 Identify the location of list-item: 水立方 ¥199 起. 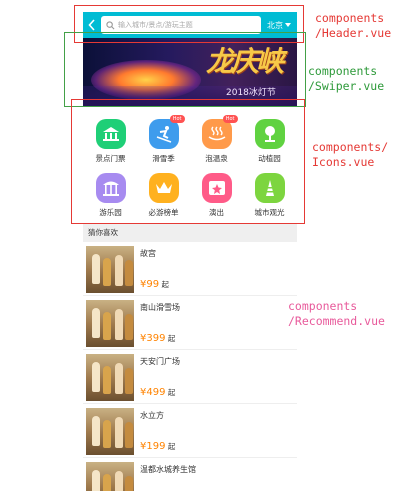
(190, 431).